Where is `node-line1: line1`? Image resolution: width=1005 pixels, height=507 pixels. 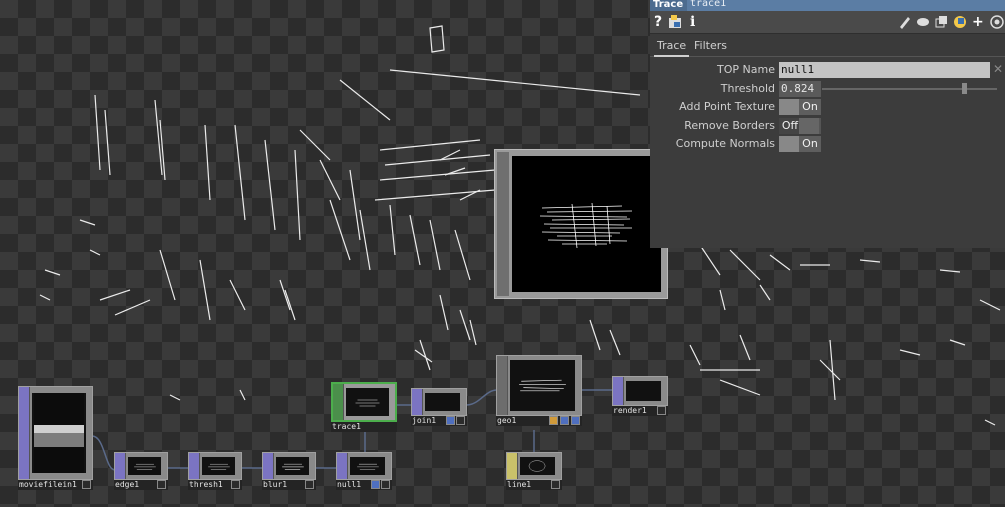 node-line1: line1 is located at coordinates (534, 471).